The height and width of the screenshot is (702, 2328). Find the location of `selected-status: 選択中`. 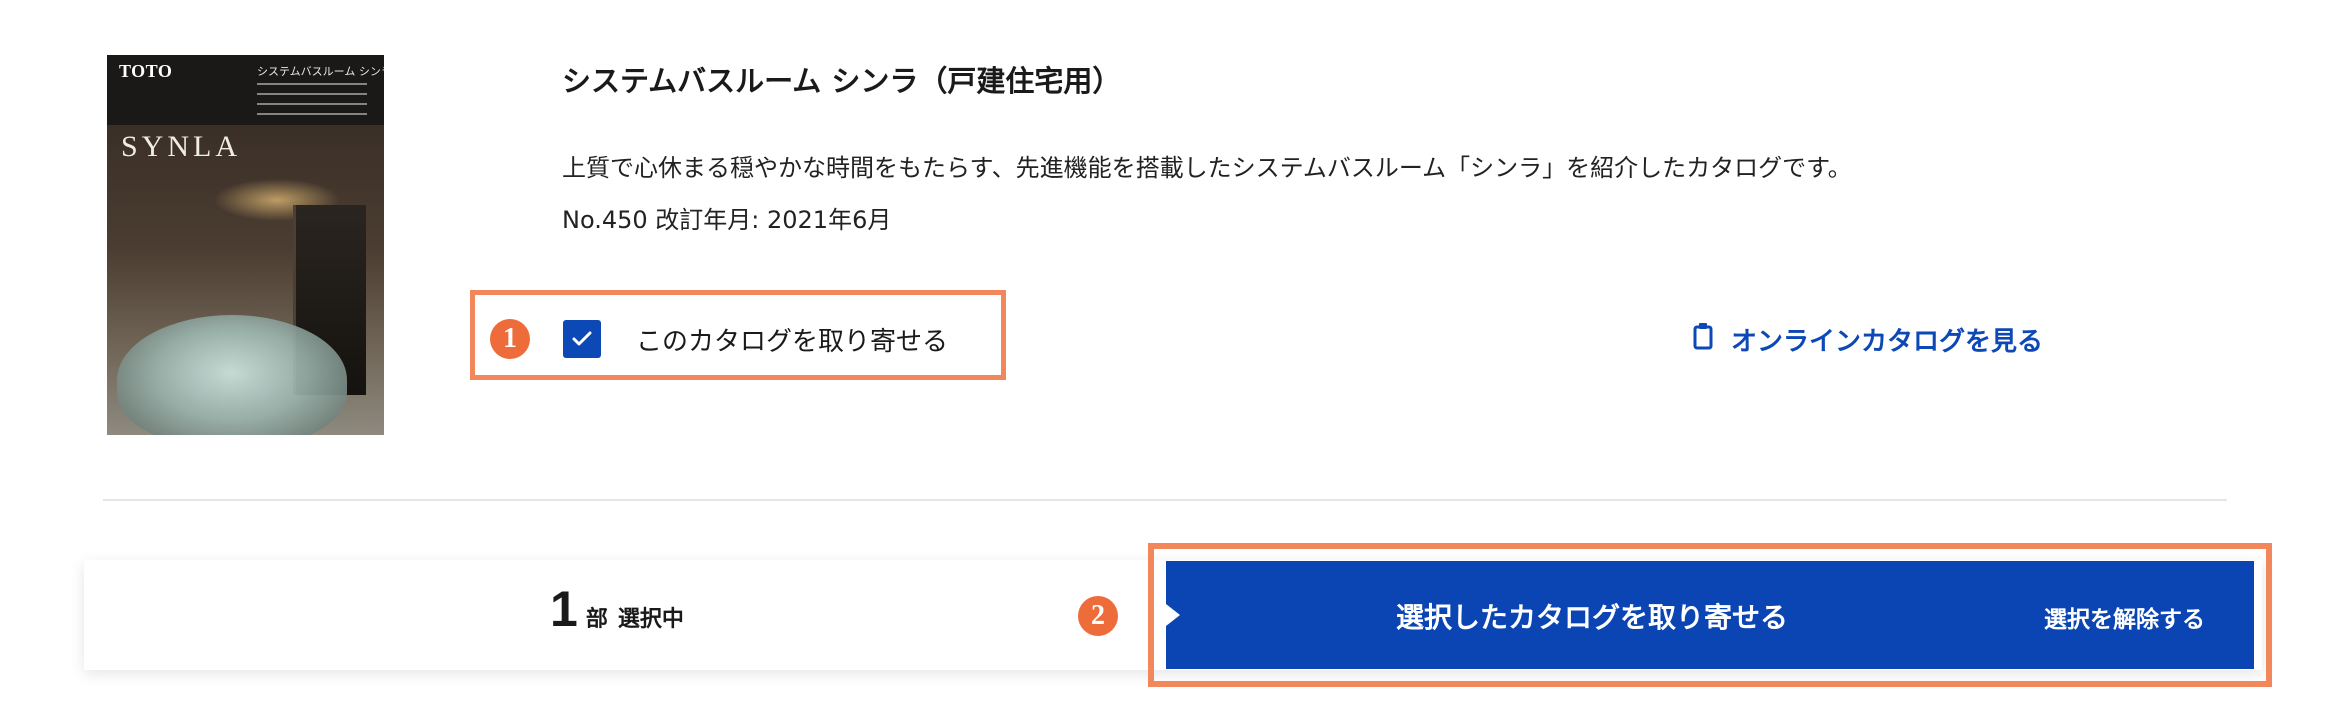

selected-status: 選択中 is located at coordinates (650, 619).